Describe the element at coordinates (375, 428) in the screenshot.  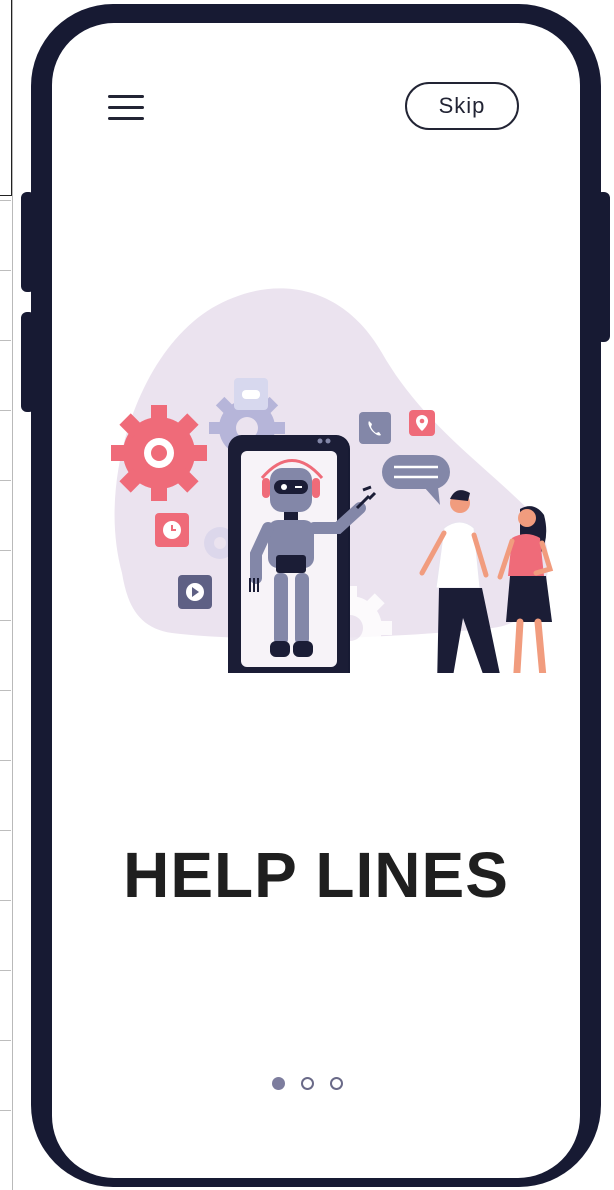
I see `phone-call-icon` at that location.